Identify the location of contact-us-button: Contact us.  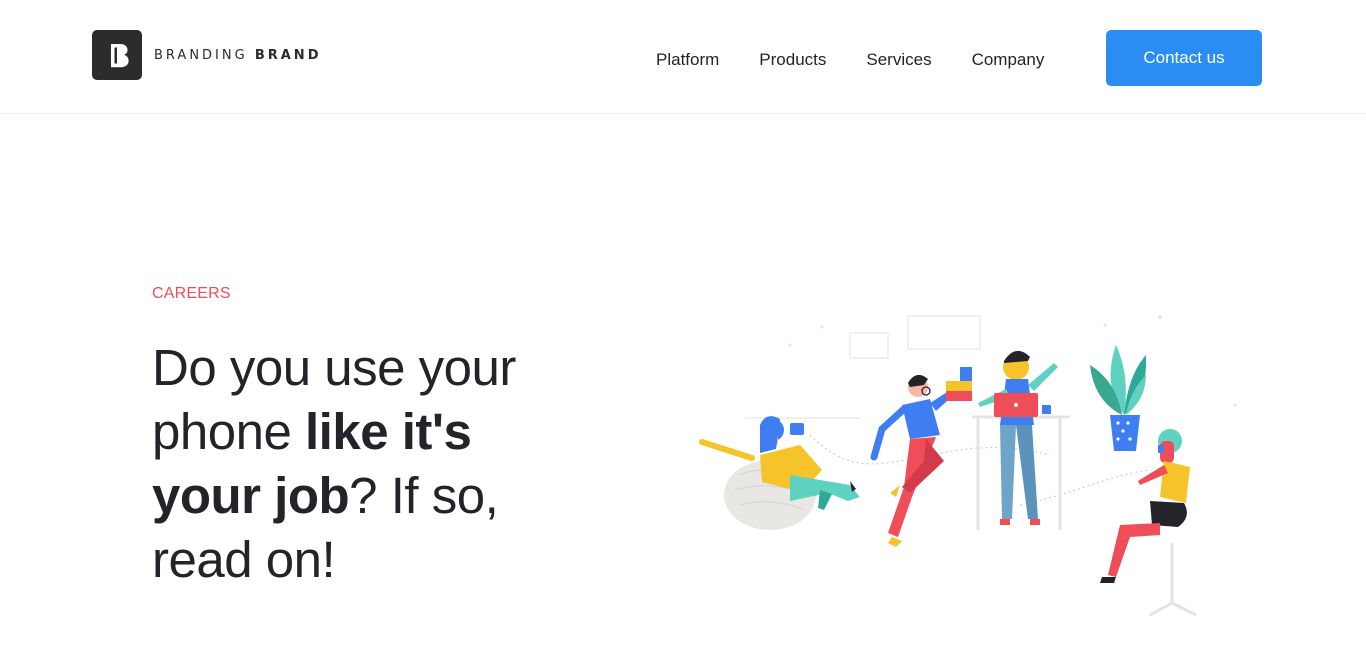
(1184, 58).